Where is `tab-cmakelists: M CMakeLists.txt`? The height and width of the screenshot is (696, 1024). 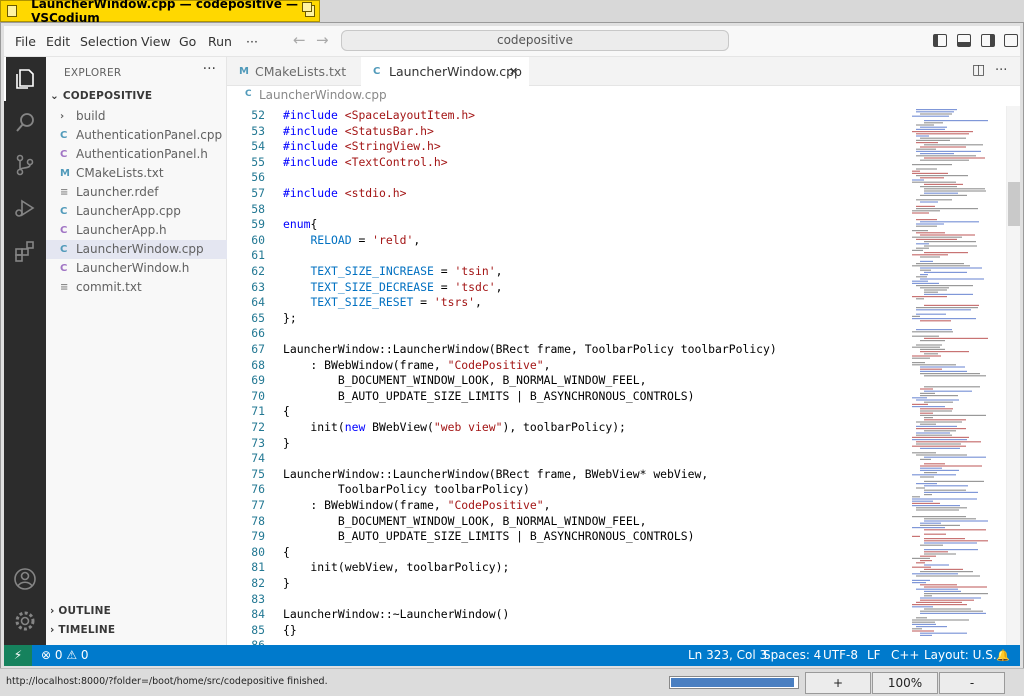 tab-cmakelists: M CMakeLists.txt is located at coordinates (294, 71).